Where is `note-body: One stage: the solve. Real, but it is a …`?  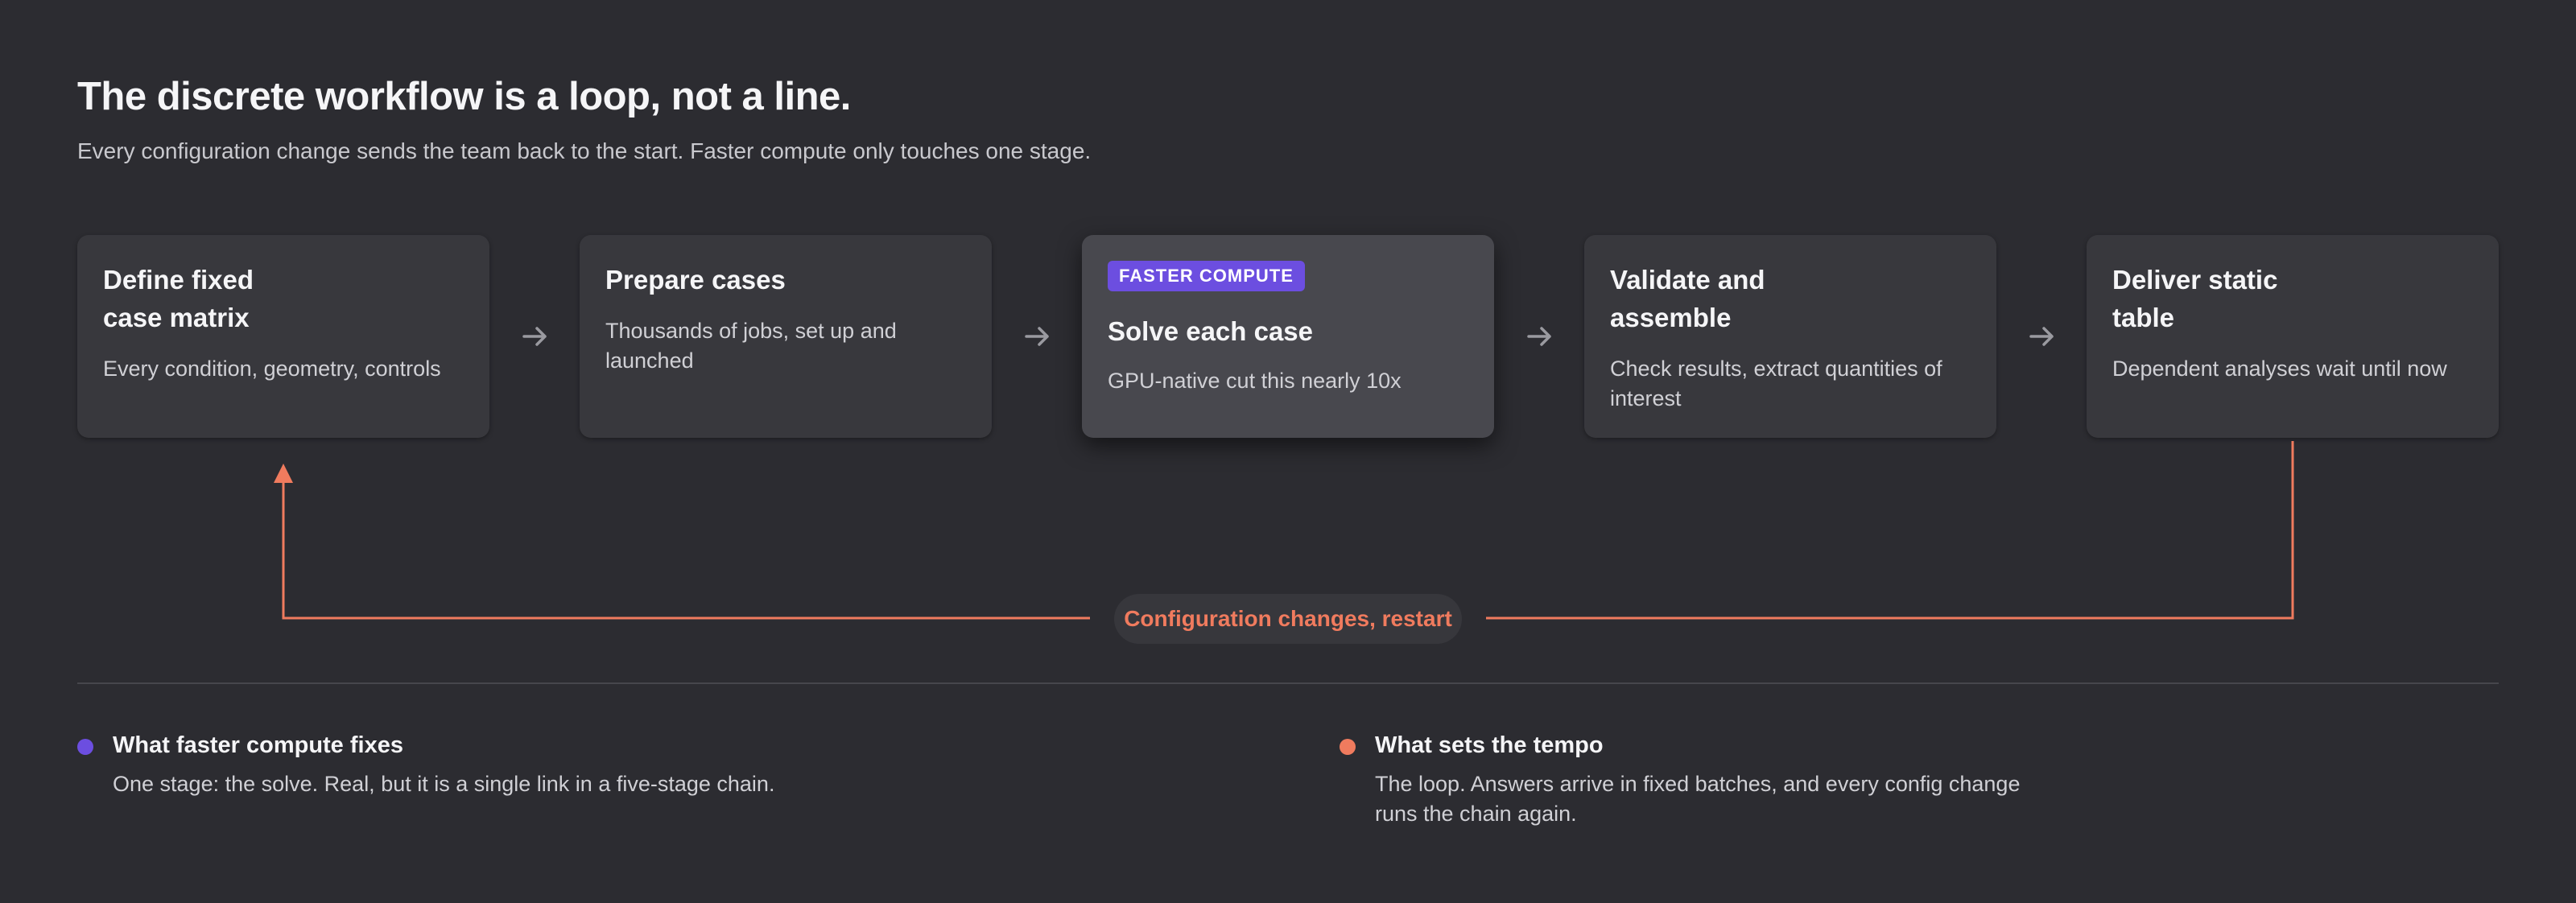
note-body: One stage: the solve. Real, but it is a … is located at coordinates (444, 784).